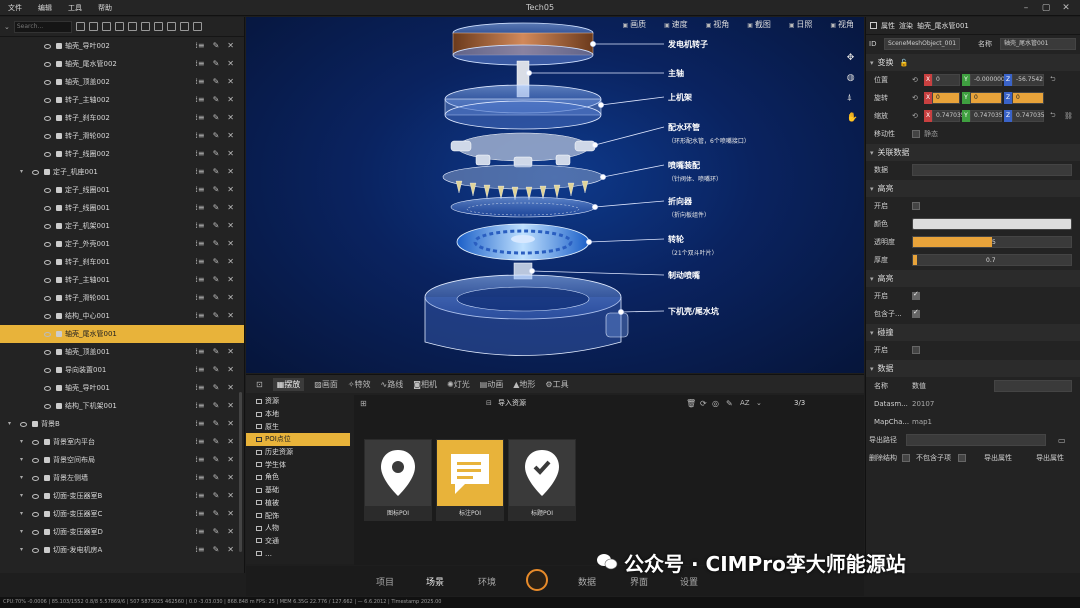 The image size is (1080, 608). Describe the element at coordinates (986, 116) in the screenshot. I see `scale-y-field: 0.747035` at that location.